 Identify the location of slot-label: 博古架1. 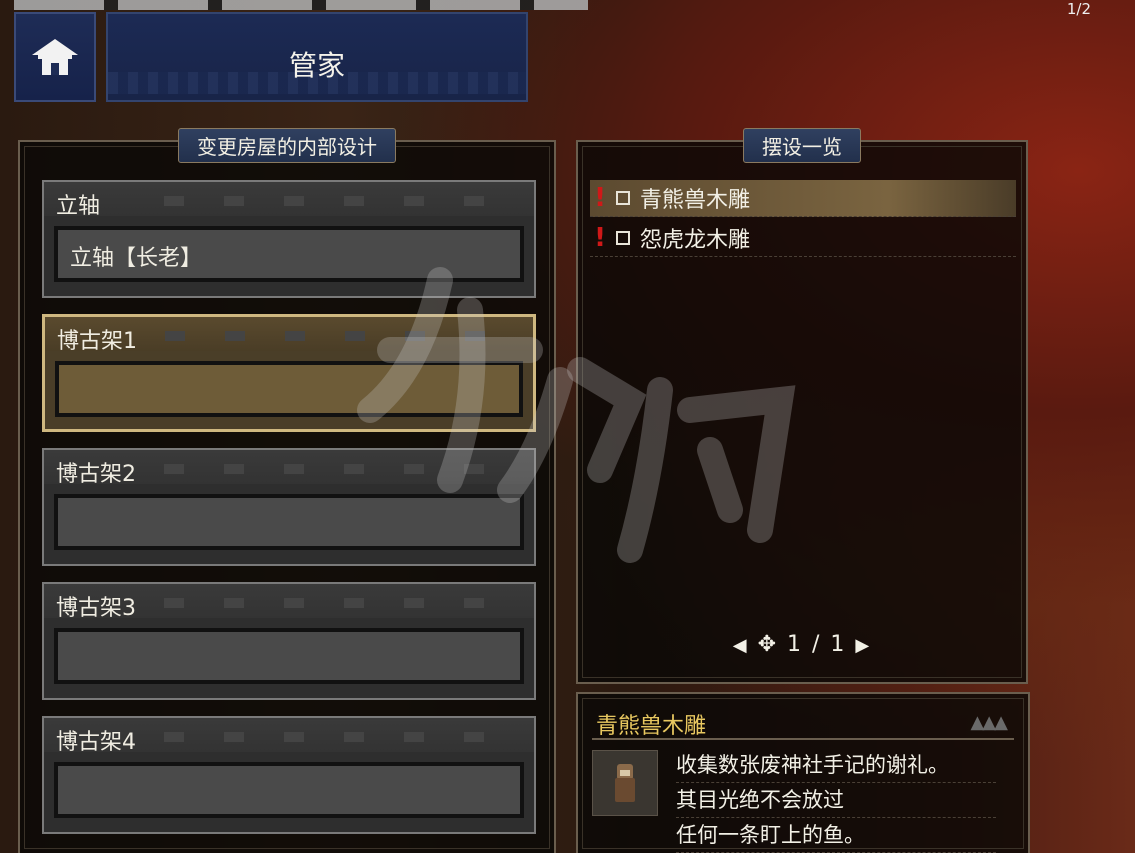
(97, 341).